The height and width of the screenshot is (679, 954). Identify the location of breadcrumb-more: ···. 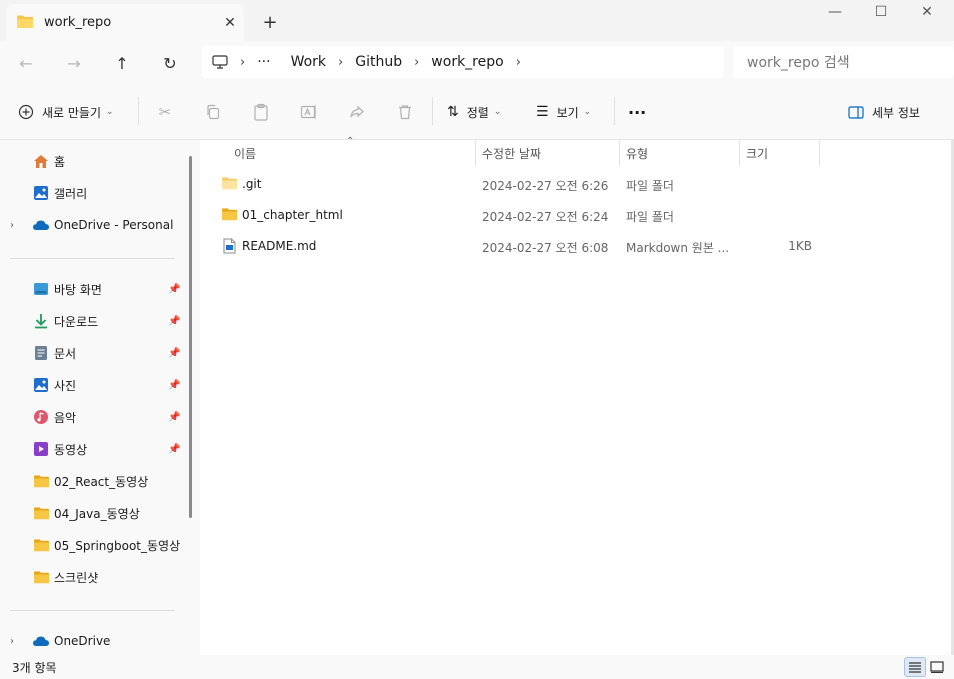
(263, 62).